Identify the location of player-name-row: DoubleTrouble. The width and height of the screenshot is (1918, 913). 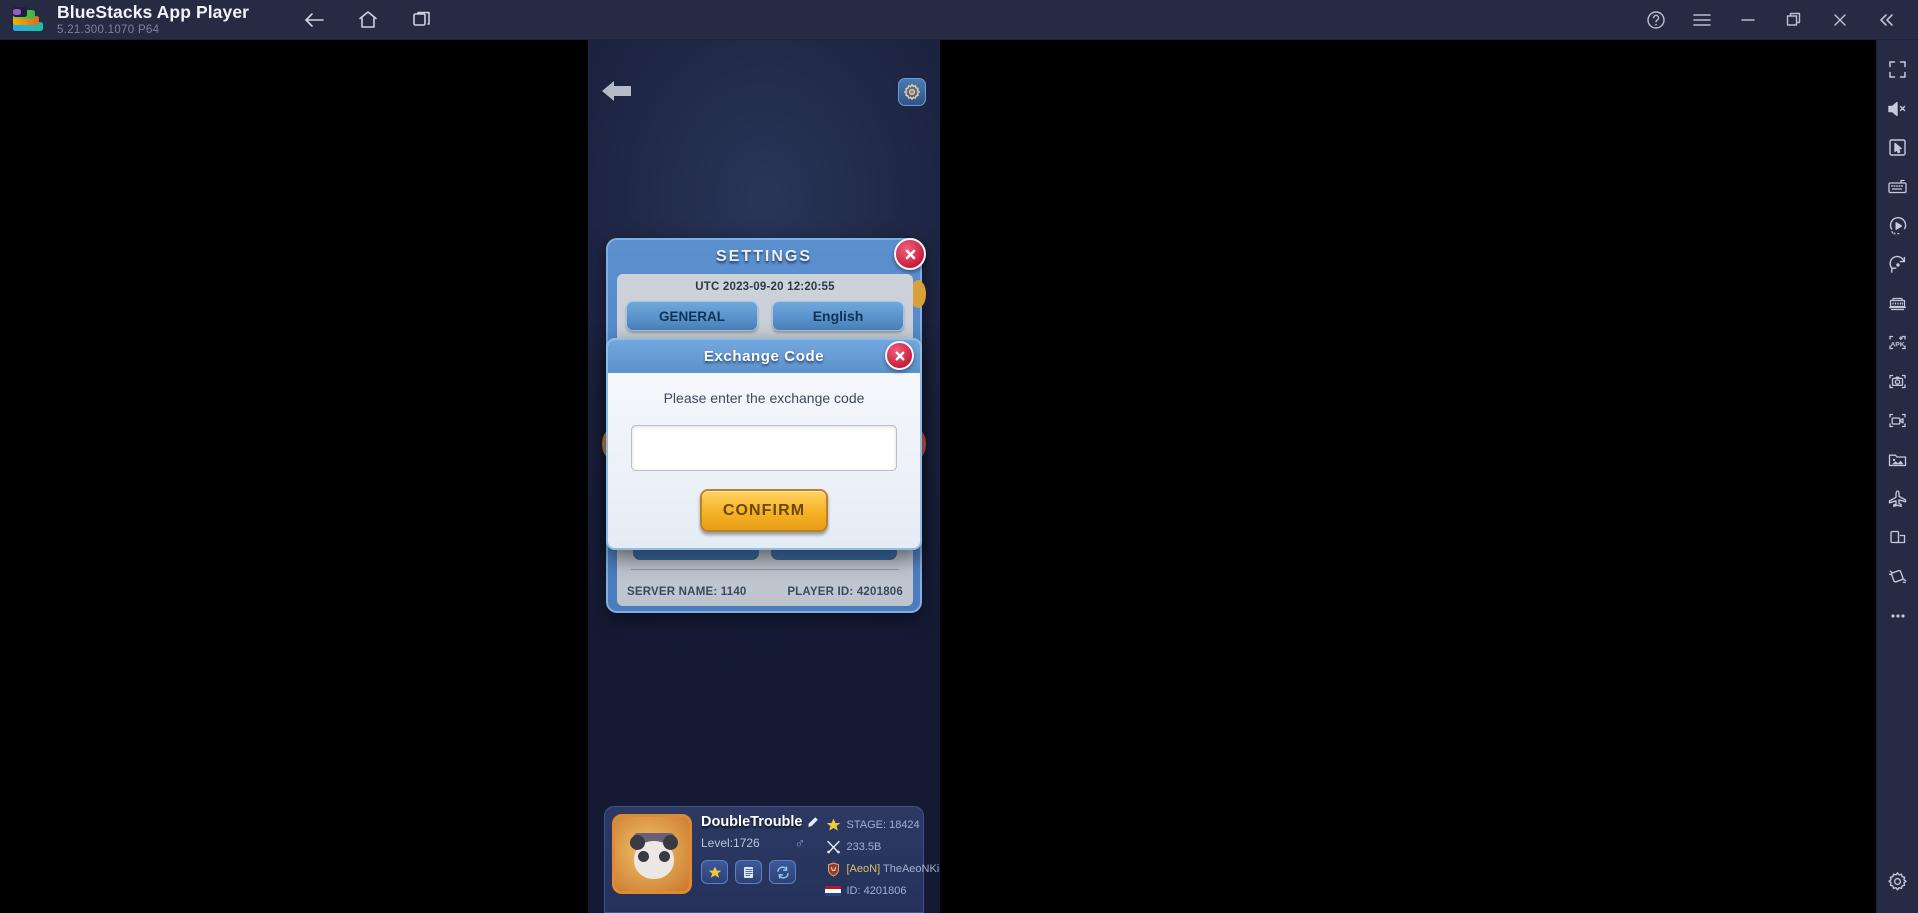
(760, 822).